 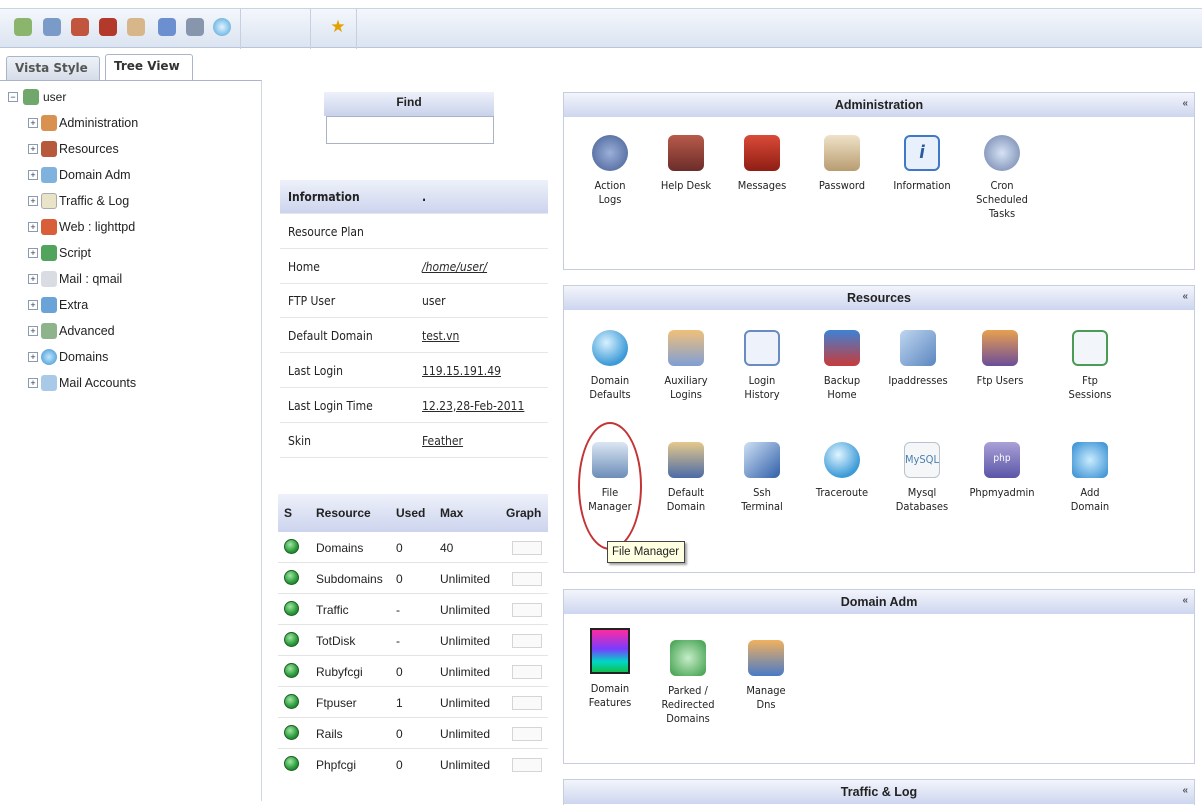 What do you see at coordinates (686, 478) in the screenshot?
I see `default-domain-button: Default Domain` at bounding box center [686, 478].